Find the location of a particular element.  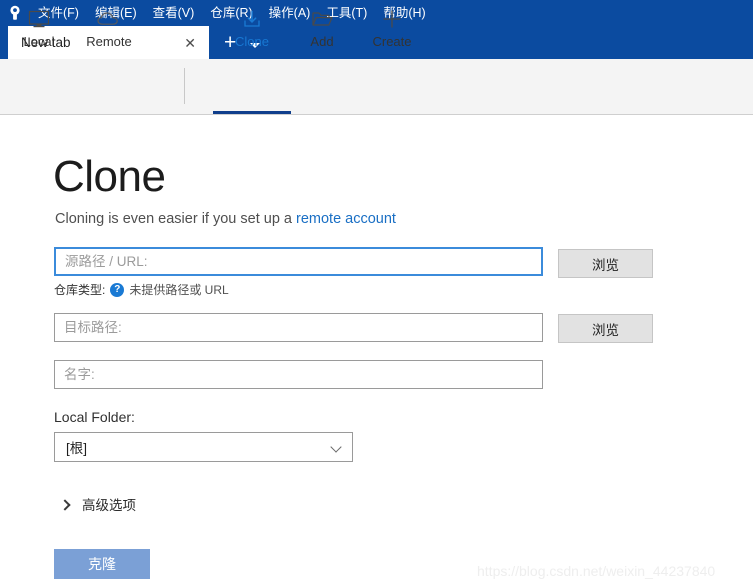

advanced-options-toggle: 高级选项 is located at coordinates (98, 504).